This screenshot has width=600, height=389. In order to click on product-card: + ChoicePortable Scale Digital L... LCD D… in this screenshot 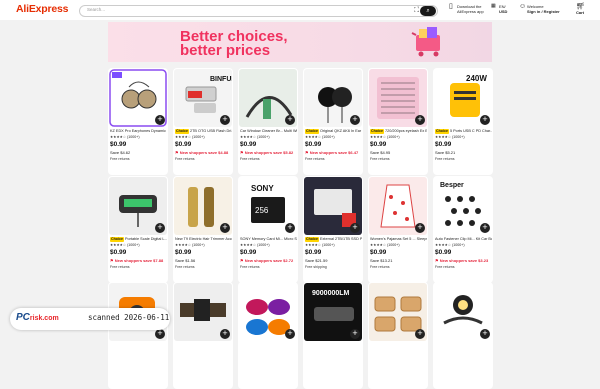, I will do `click(138, 229)`.